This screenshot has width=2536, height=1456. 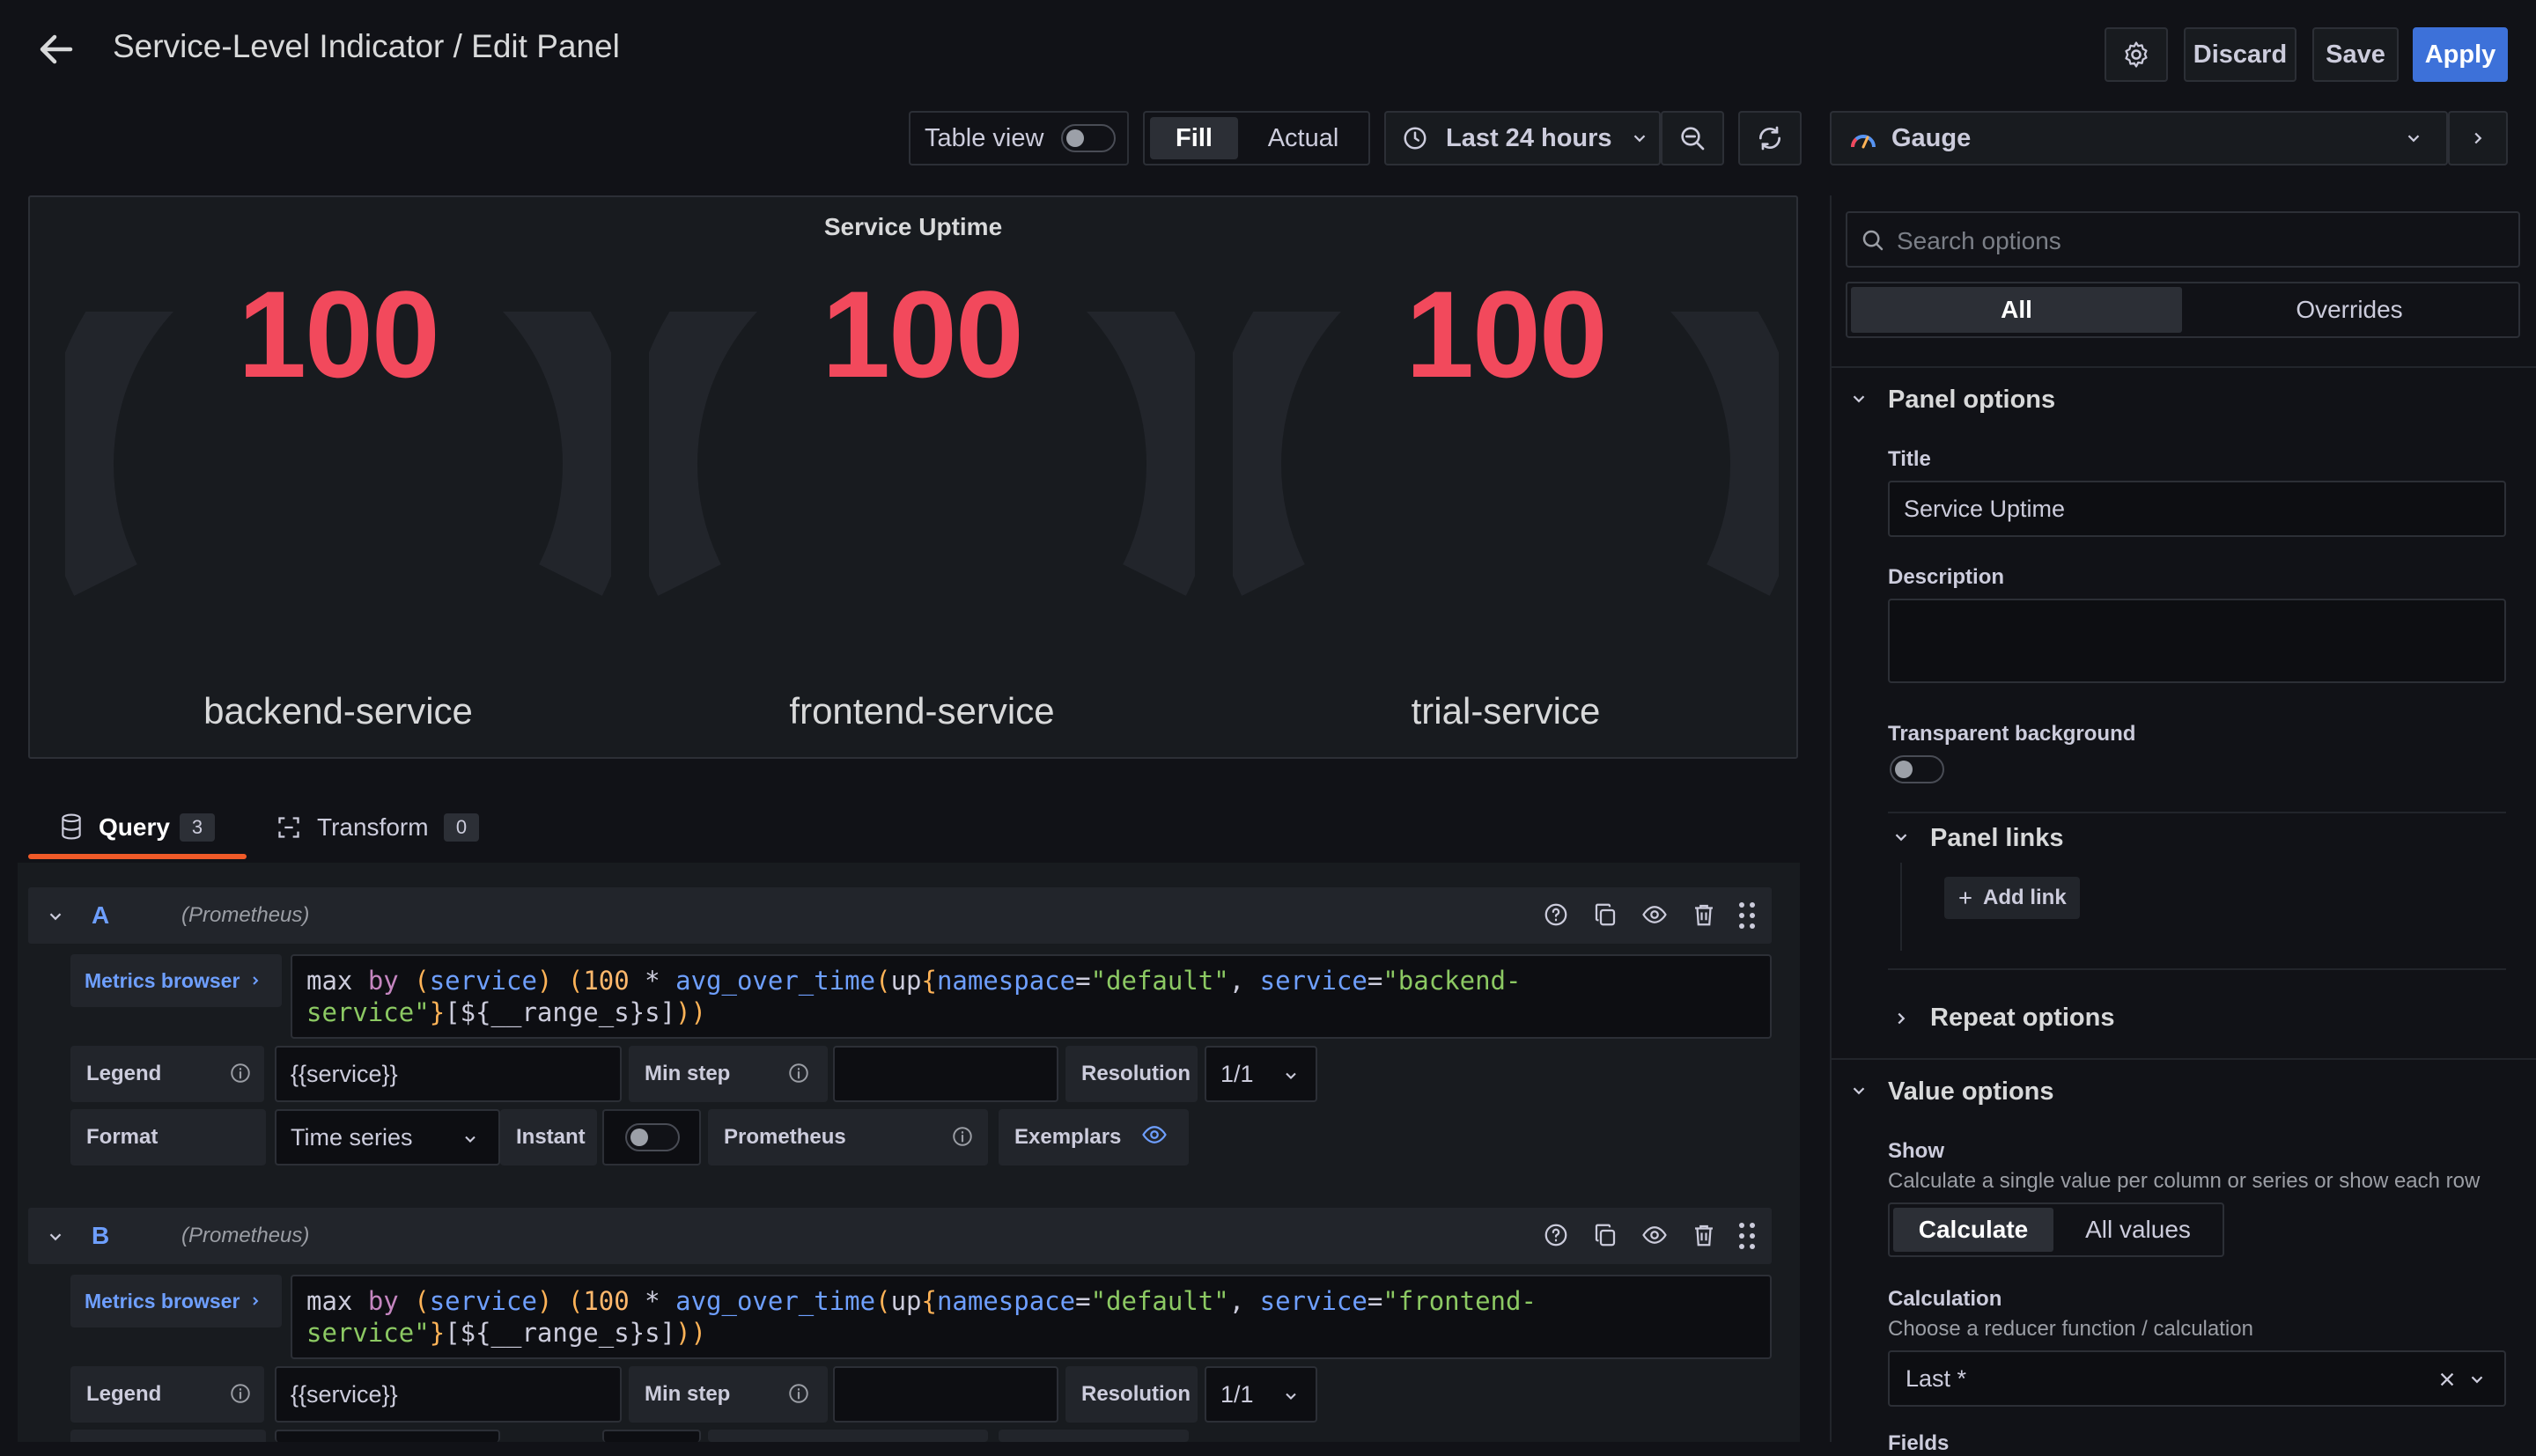 What do you see at coordinates (1415, 138) in the screenshot?
I see `clock-icon` at bounding box center [1415, 138].